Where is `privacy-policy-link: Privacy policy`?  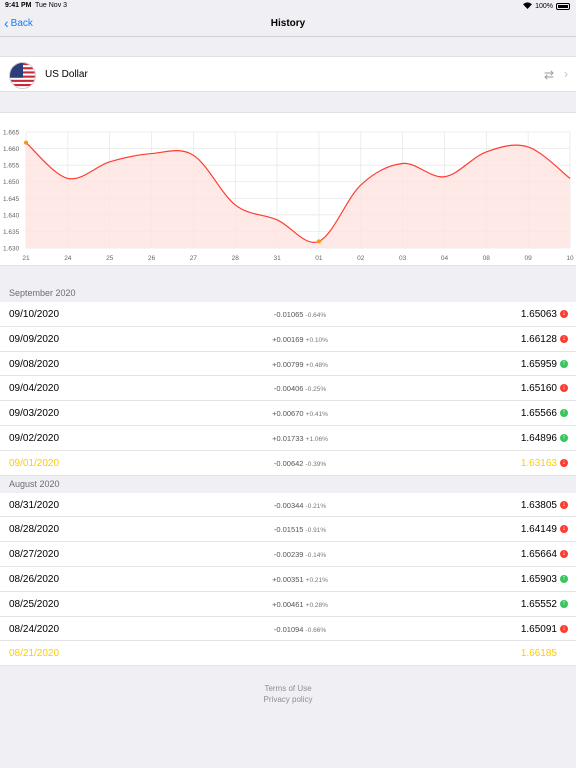 privacy-policy-link: Privacy policy is located at coordinates (288, 699).